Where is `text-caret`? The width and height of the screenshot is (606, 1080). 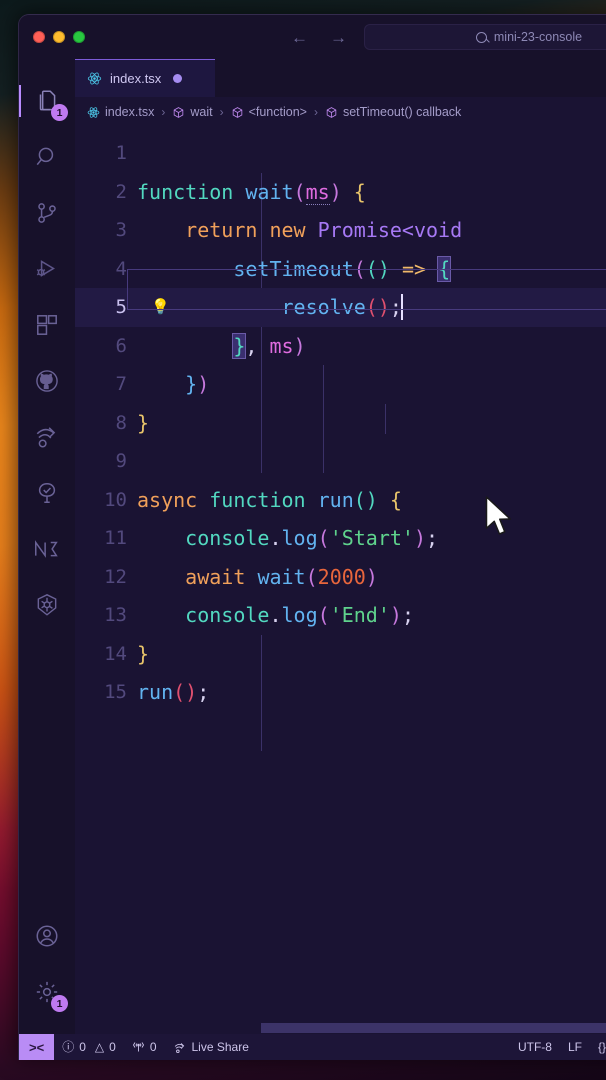 text-caret is located at coordinates (401, 307).